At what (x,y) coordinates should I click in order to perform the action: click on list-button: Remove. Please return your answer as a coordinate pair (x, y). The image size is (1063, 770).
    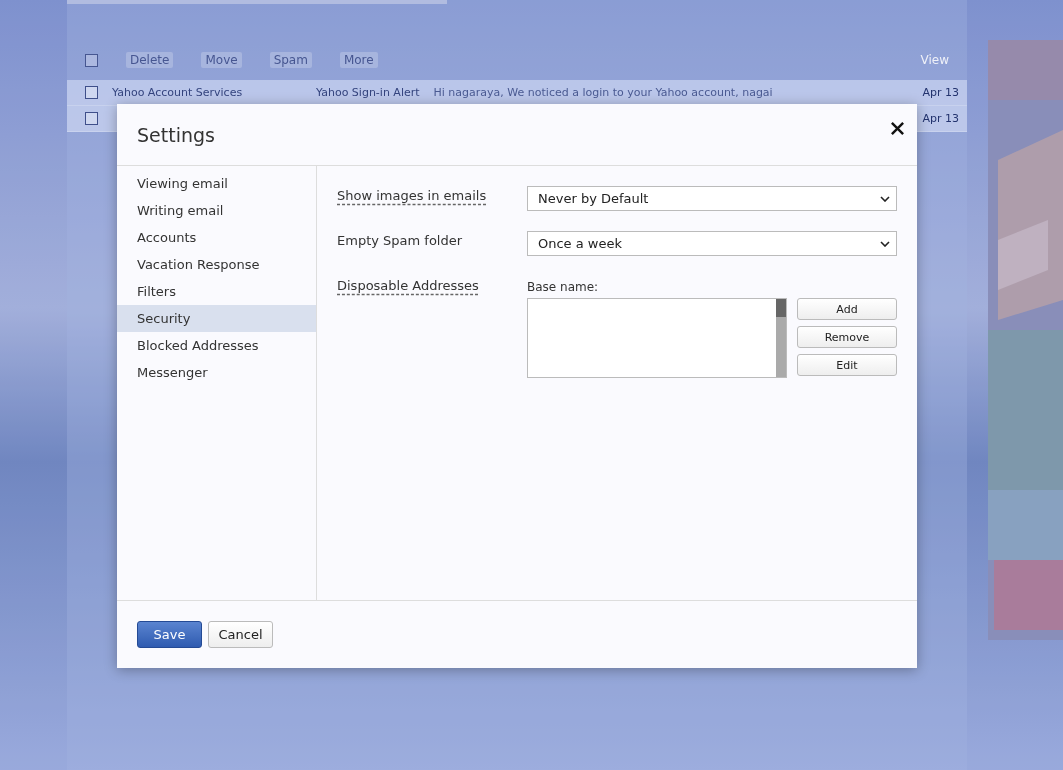
    Looking at the image, I should click on (847, 337).